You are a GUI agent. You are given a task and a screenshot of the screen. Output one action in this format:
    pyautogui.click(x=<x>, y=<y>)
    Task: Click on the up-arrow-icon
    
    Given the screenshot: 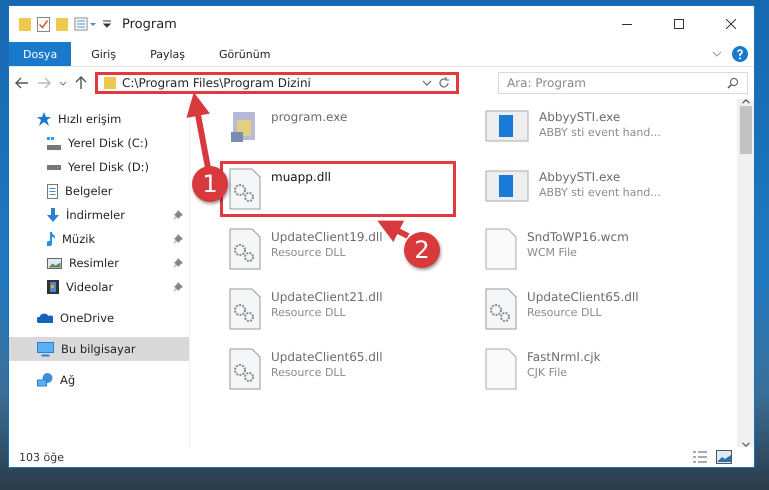 What is the action you would take?
    pyautogui.click(x=81, y=83)
    